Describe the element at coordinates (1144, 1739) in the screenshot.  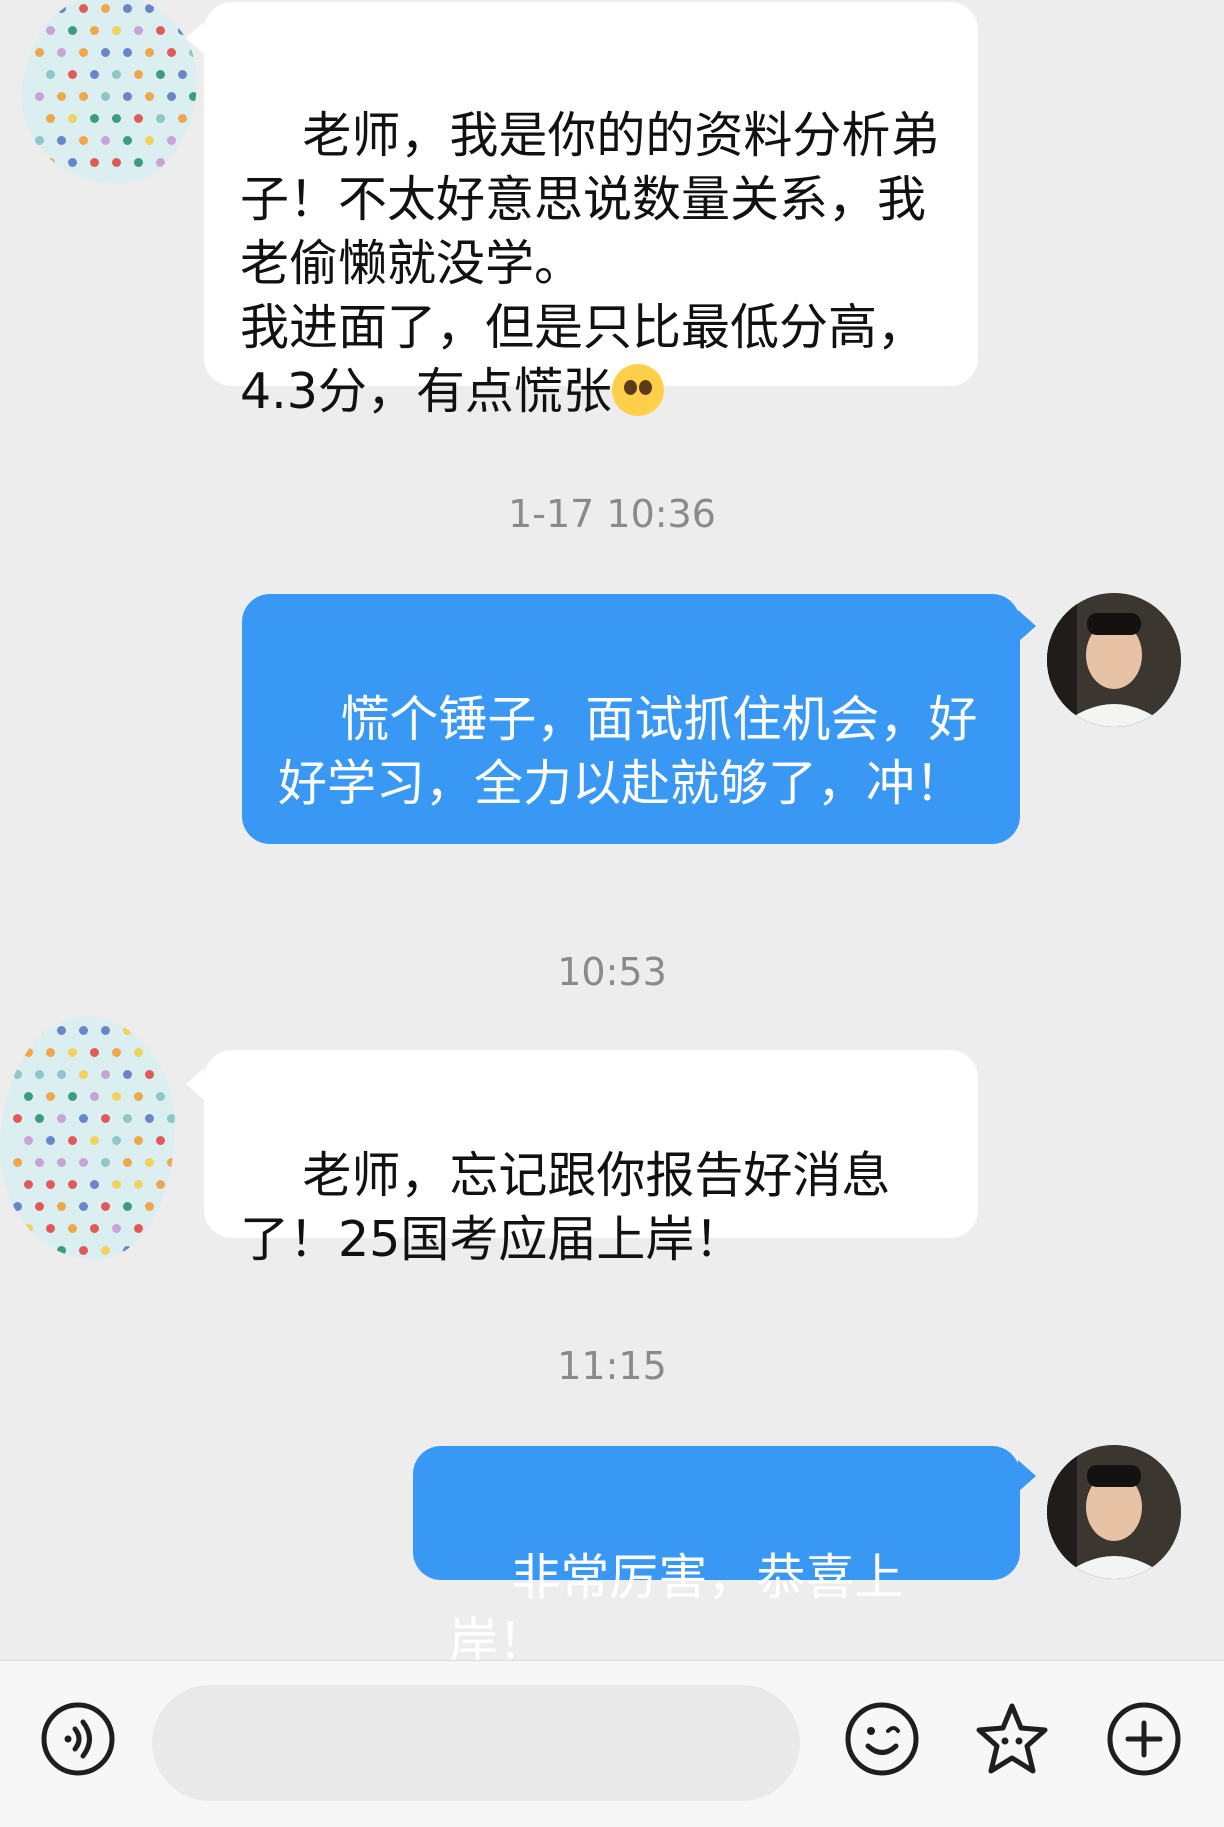
I see `more-button` at that location.